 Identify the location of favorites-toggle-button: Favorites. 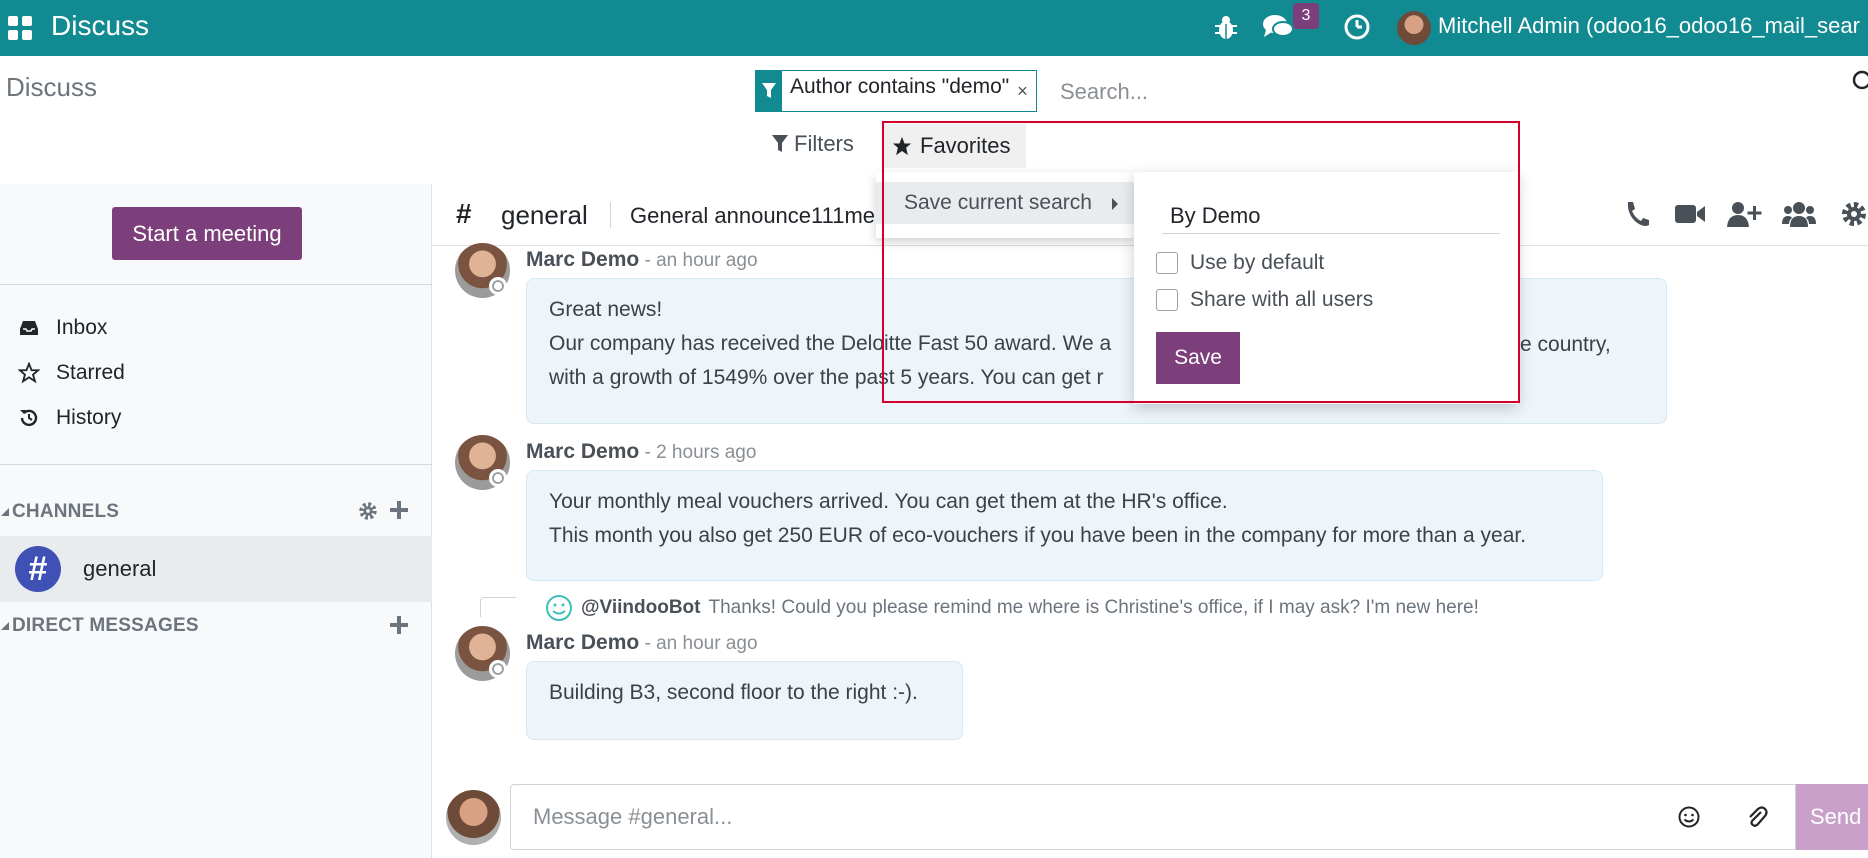
(955, 146).